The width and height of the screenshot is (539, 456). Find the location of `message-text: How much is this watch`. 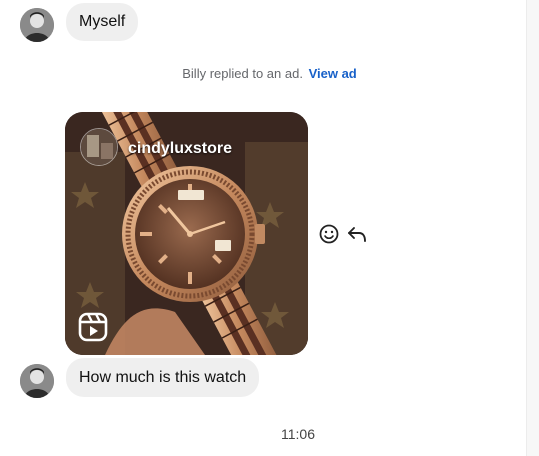

message-text: How much is this watch is located at coordinates (163, 377).